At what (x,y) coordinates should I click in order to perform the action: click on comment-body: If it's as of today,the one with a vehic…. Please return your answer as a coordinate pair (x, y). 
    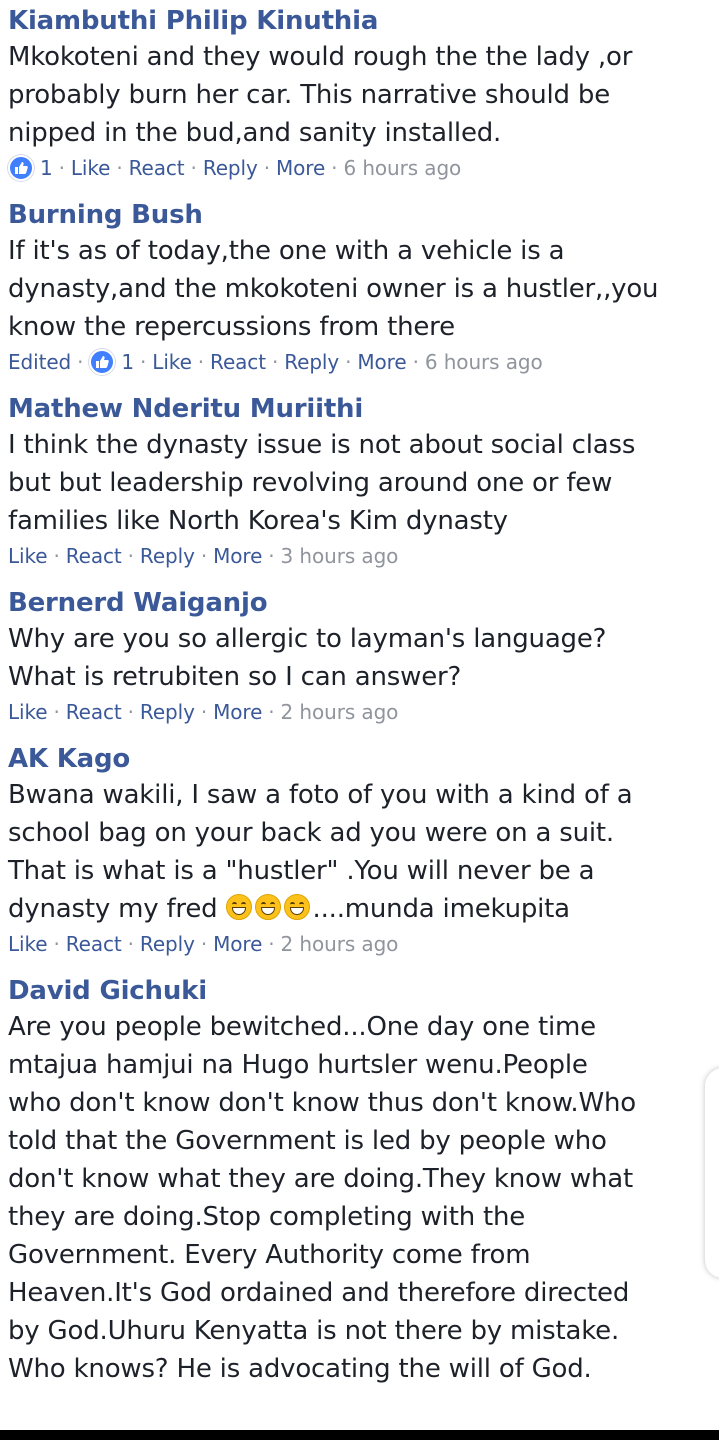
    Looking at the image, I should click on (361, 289).